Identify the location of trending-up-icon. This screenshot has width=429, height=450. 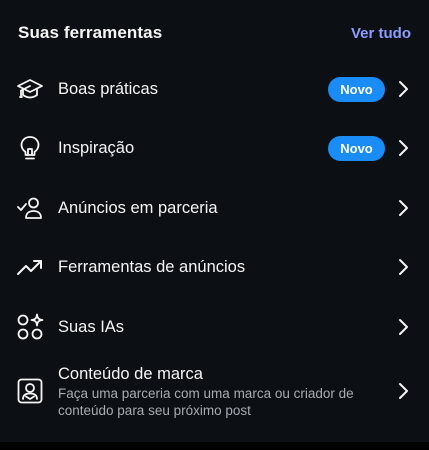
(30, 267).